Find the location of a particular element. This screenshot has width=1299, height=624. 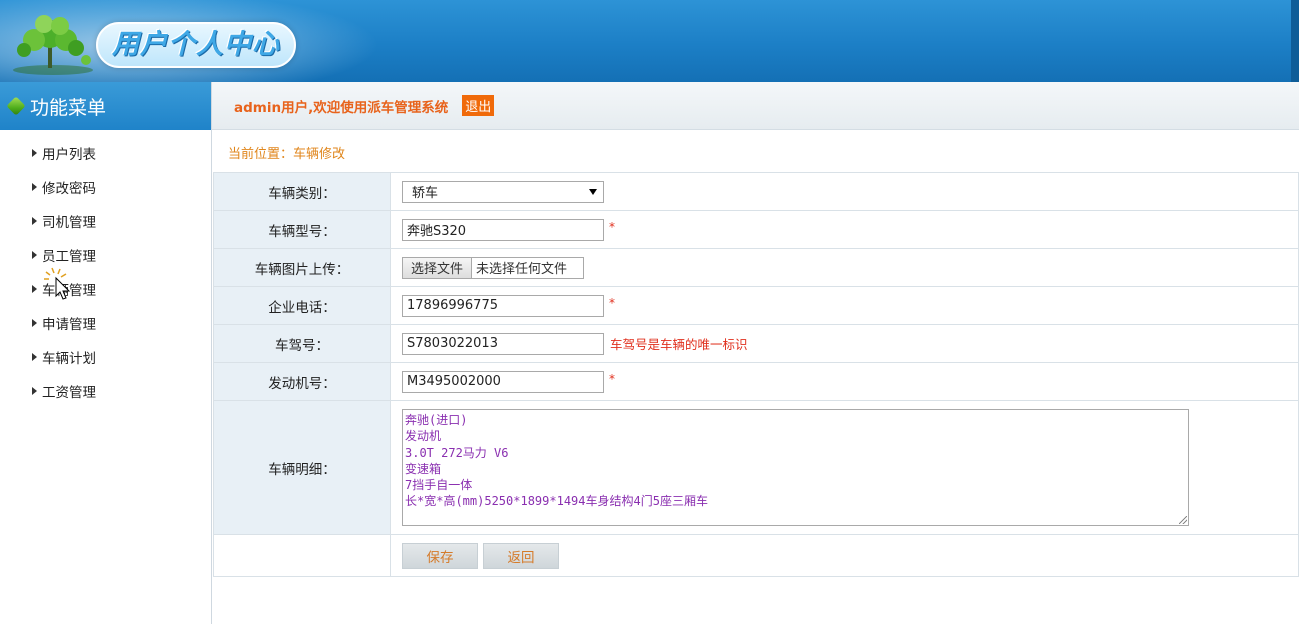

phone-input: 17896996775 is located at coordinates (503, 305).